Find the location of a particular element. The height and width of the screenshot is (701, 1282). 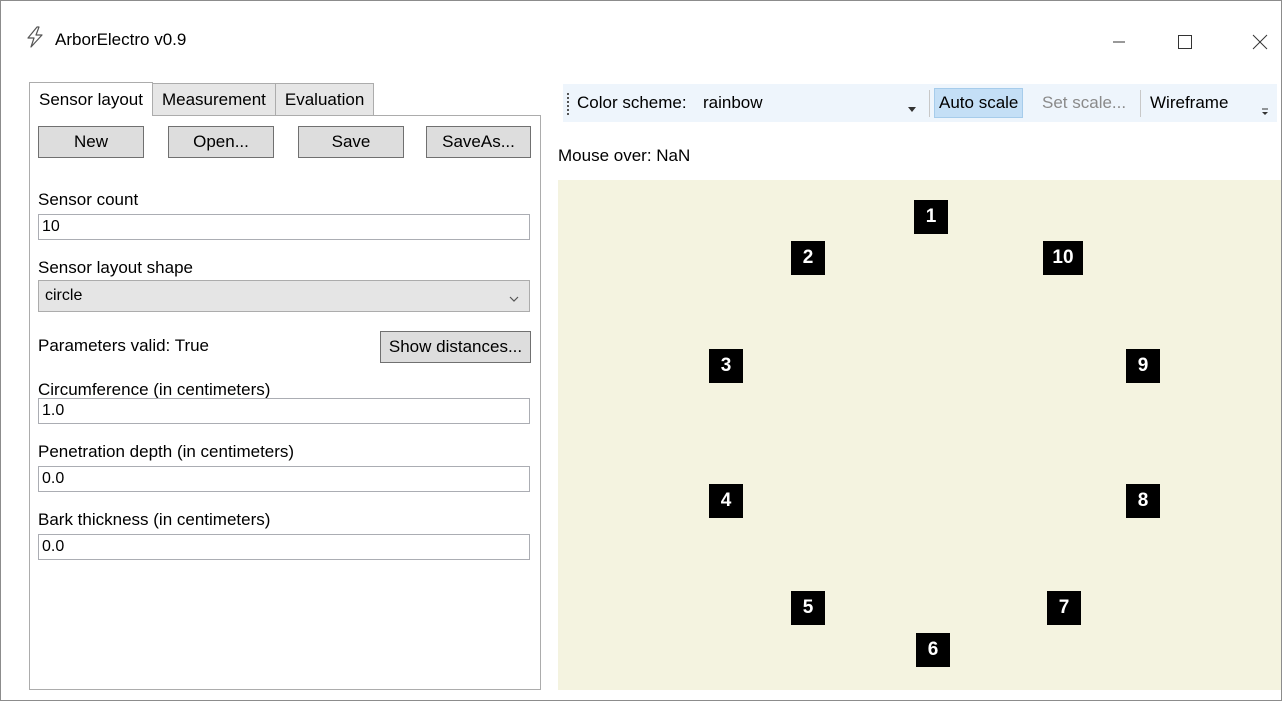

maximize-icon is located at coordinates (1185, 42).